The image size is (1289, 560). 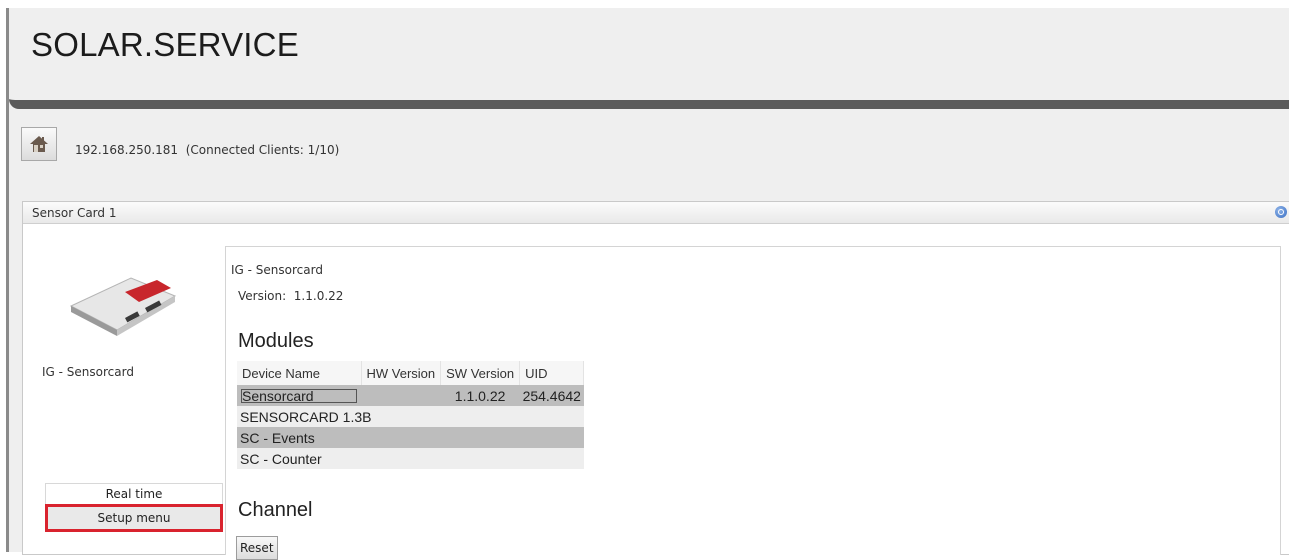 I want to click on modules-heading: Modules, so click(x=276, y=341).